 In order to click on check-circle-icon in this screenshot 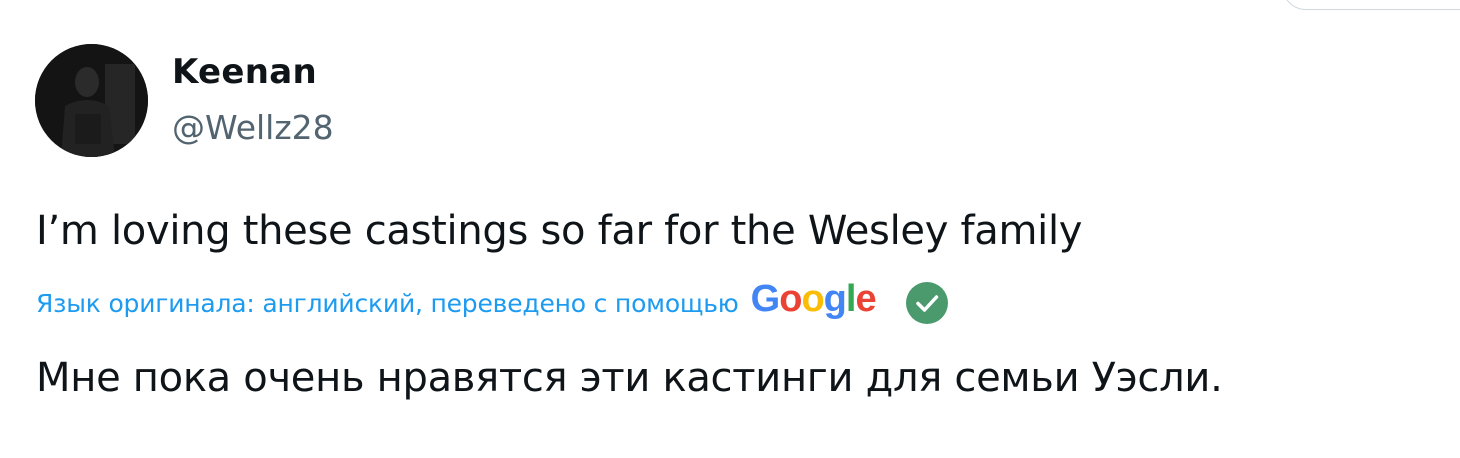, I will do `click(926, 303)`.